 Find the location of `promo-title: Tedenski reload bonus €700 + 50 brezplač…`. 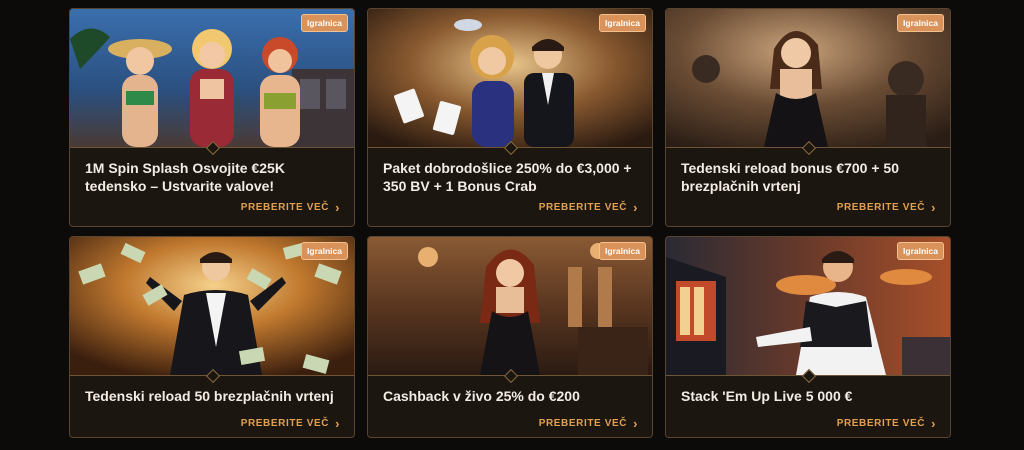

promo-title: Tedenski reload bonus €700 + 50 brezplač… is located at coordinates (790, 177).